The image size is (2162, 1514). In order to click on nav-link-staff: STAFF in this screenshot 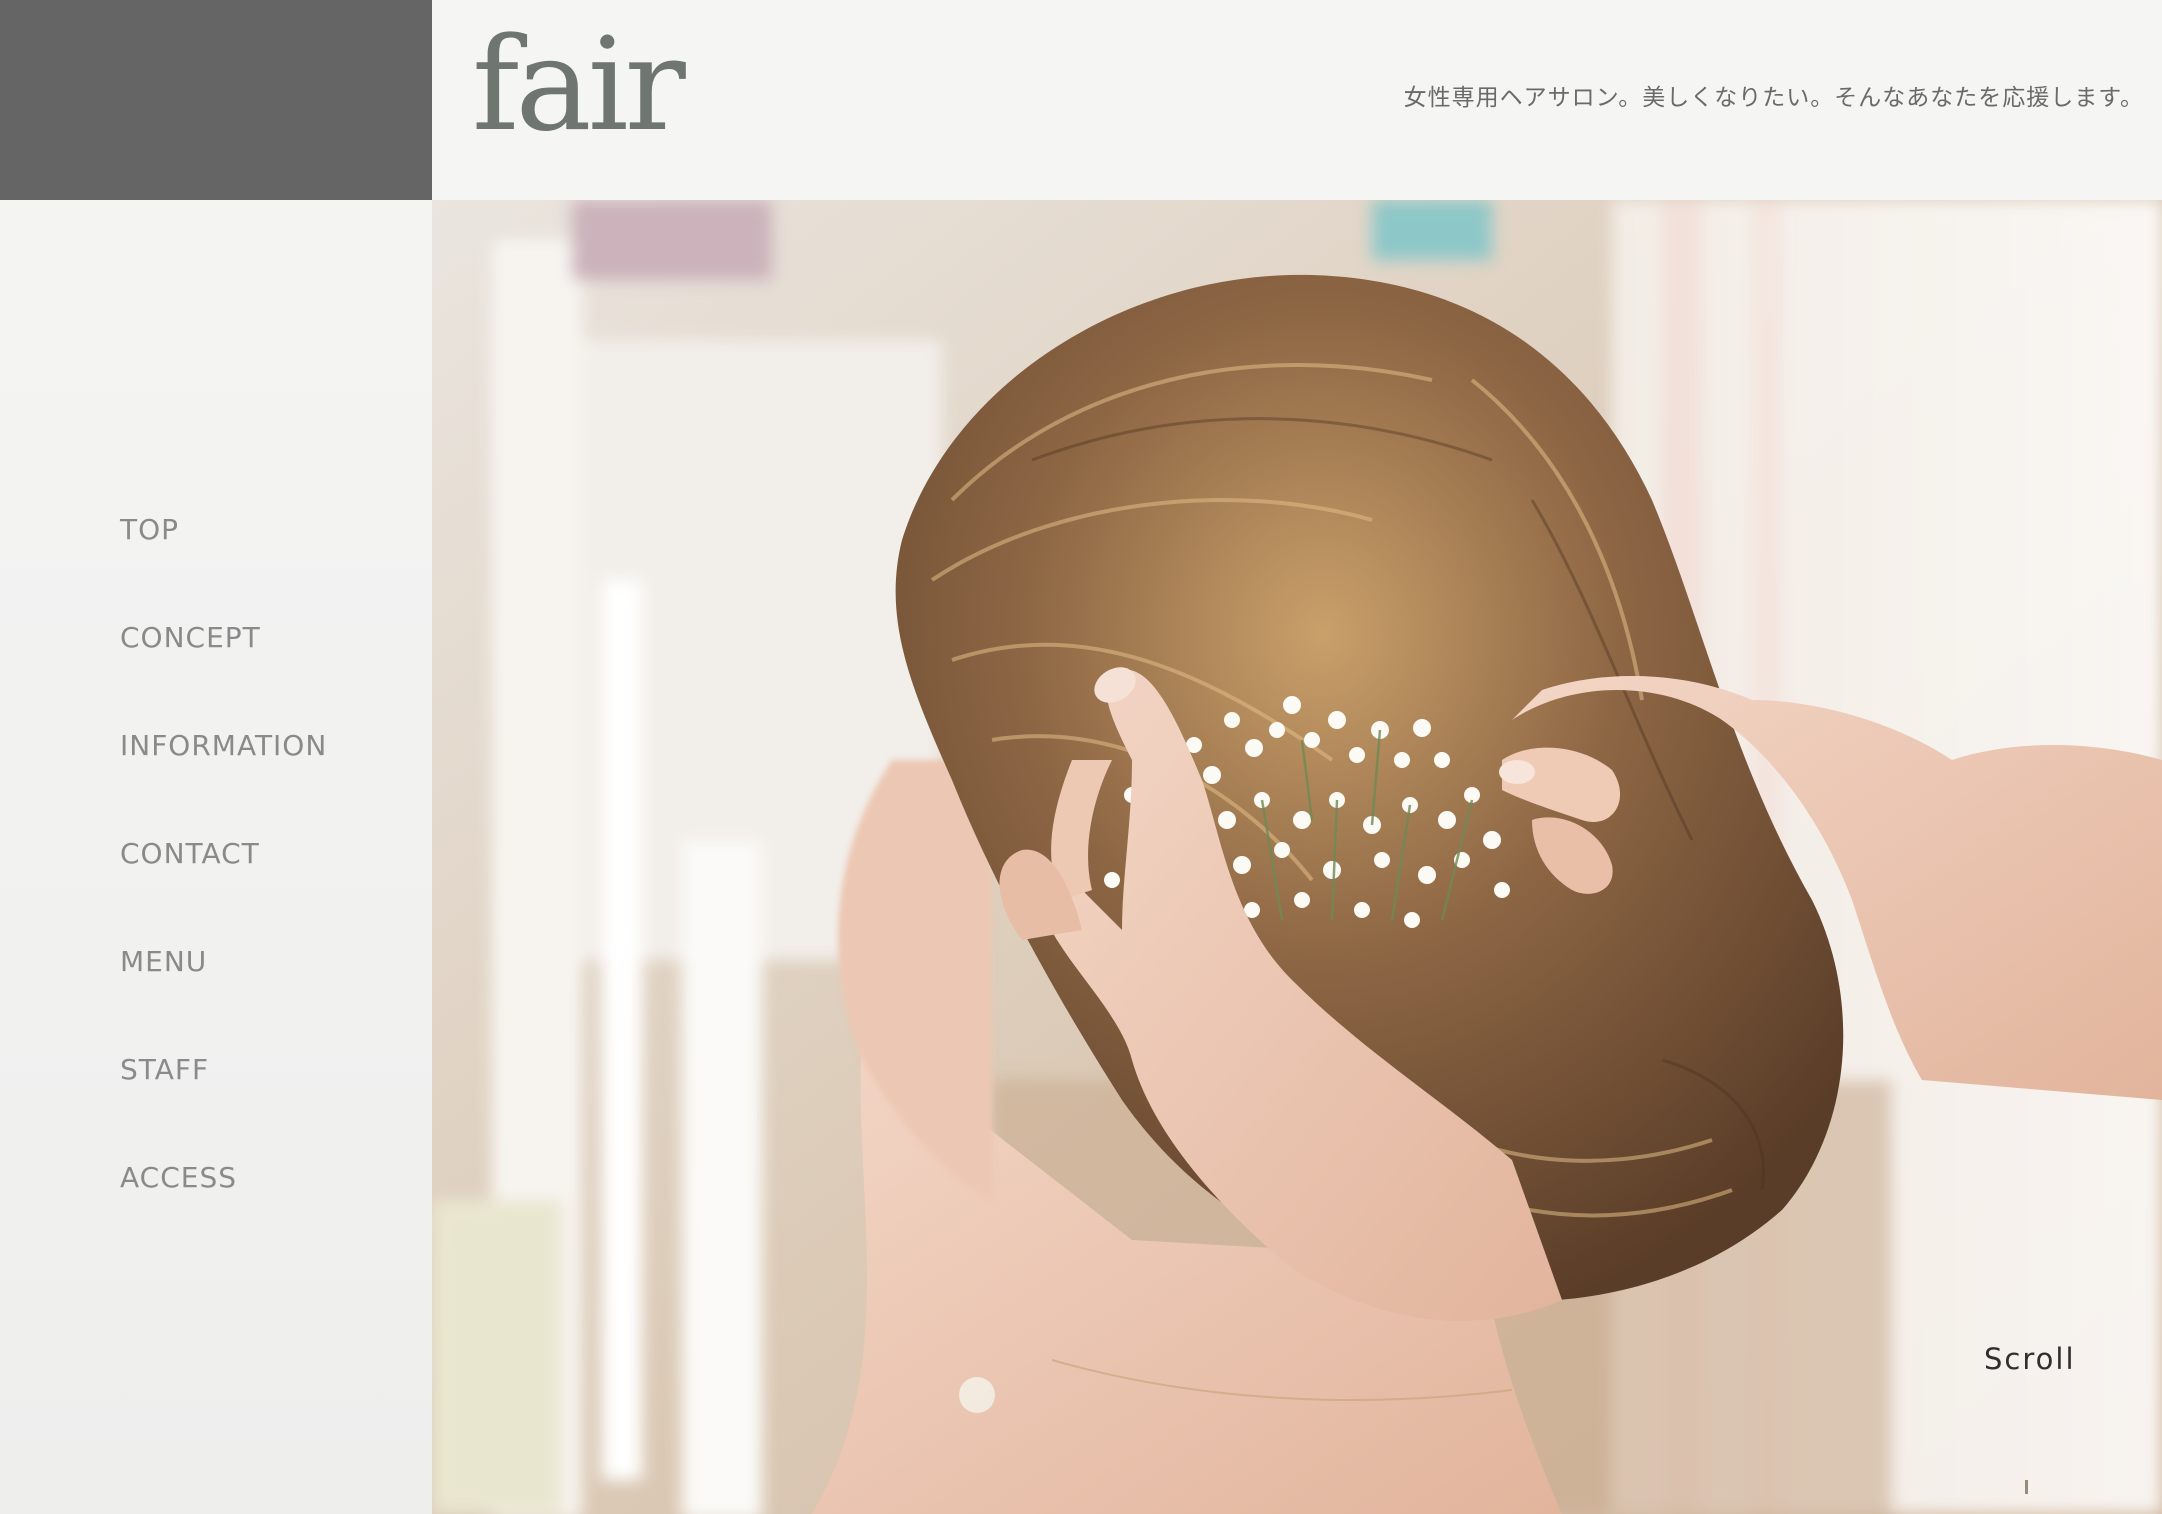, I will do `click(164, 1070)`.